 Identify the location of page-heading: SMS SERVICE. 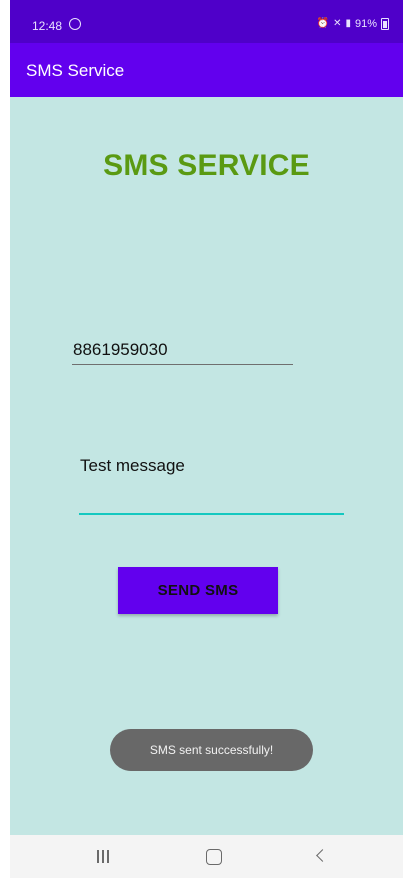
(206, 165).